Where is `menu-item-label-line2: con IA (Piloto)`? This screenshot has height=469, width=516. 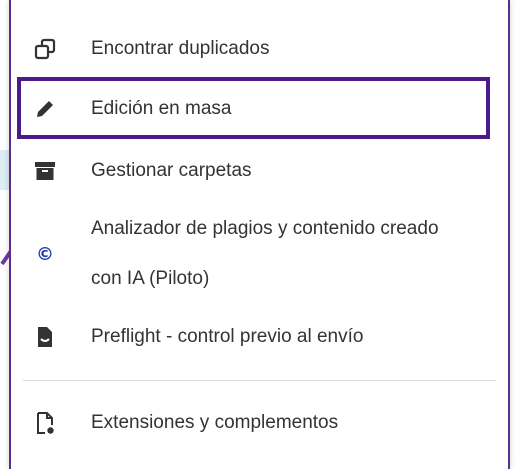
menu-item-label-line2: con IA (Piloto) is located at coordinates (150, 278).